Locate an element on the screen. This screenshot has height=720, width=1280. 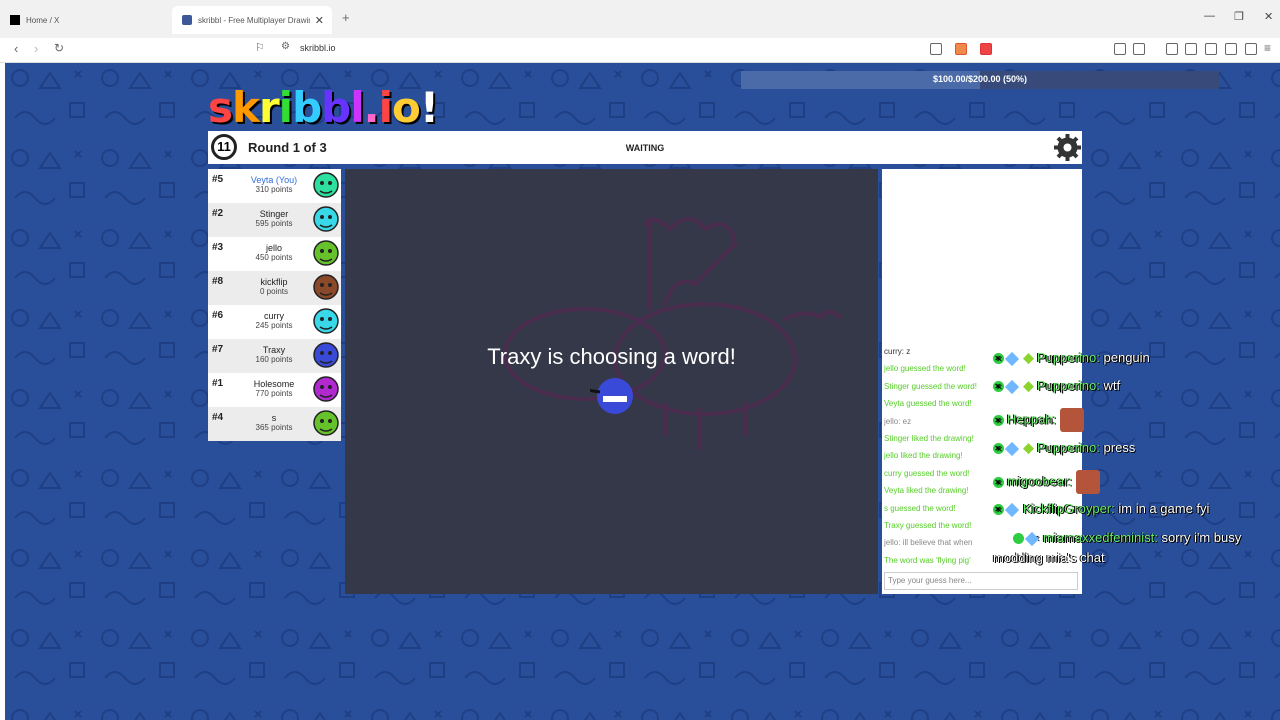
player-row: #2 Stinger 595 points is located at coordinates (274, 220).